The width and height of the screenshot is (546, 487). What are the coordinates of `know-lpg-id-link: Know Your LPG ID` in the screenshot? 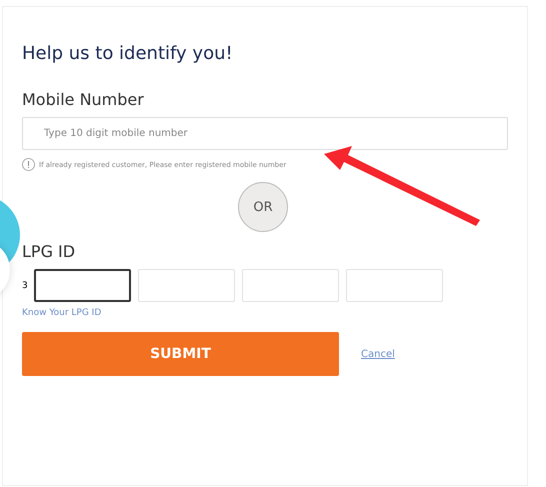 It's located at (265, 313).